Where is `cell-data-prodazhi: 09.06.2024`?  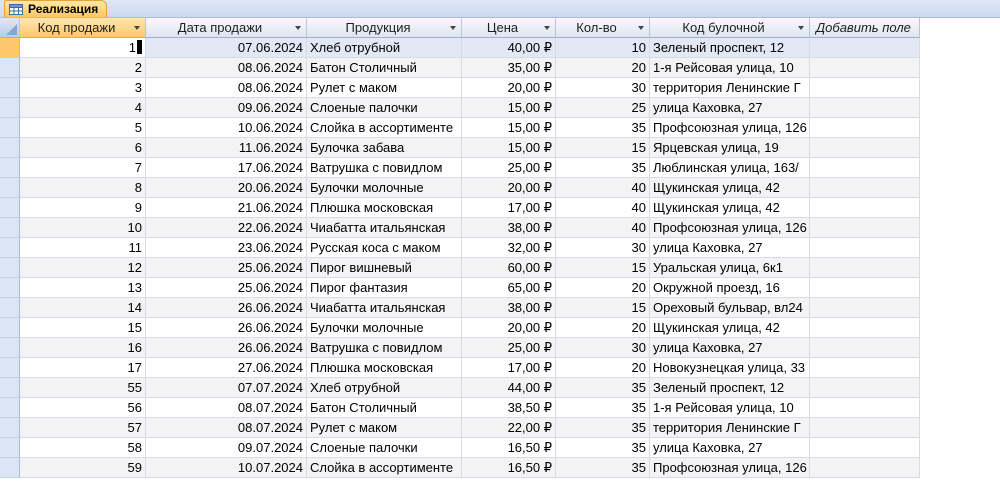 cell-data-prodazhi: 09.06.2024 is located at coordinates (226, 108).